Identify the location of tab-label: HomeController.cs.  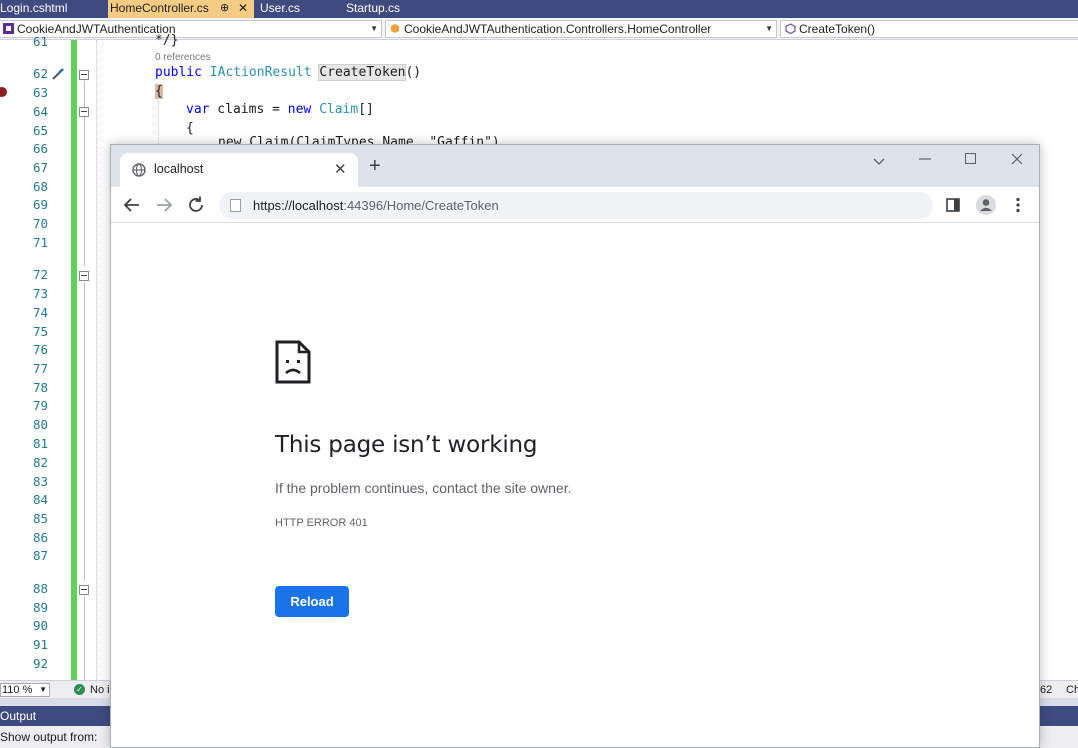
(159, 8).